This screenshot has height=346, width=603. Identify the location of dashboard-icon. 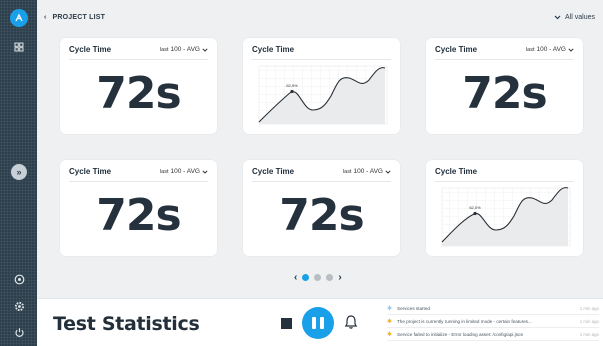
(19, 47).